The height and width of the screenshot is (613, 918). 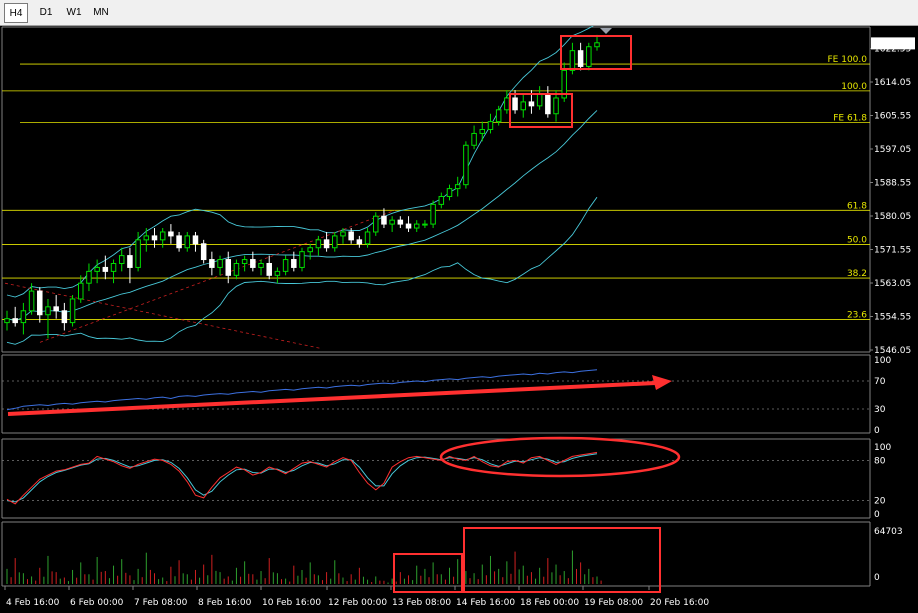 What do you see at coordinates (892, 117) in the screenshot?
I see `price-tick-label: 1605.55` at bounding box center [892, 117].